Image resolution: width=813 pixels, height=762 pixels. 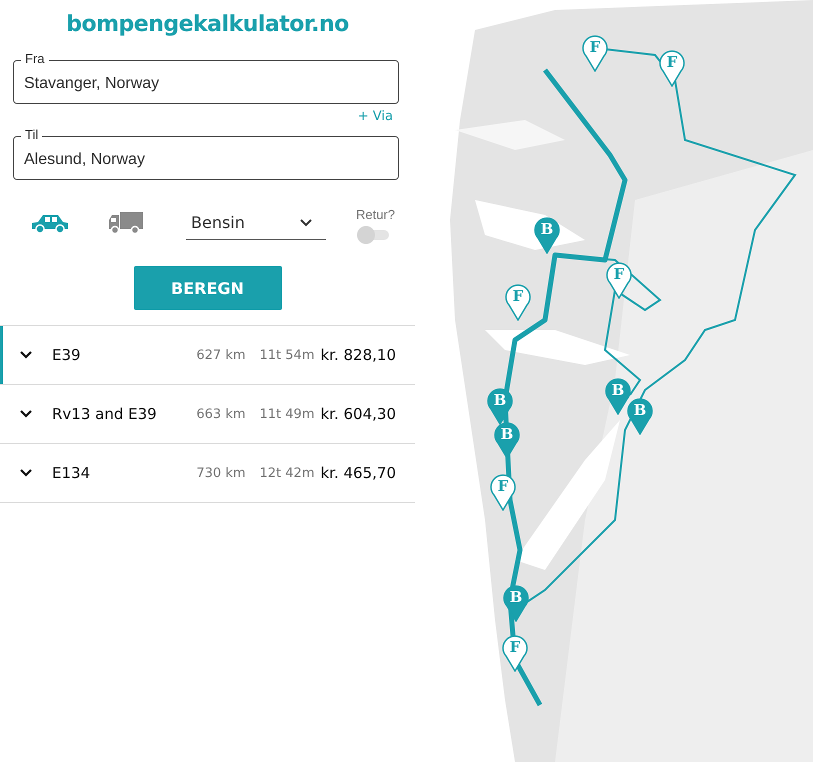 I want to click on route-distance: 730 km, so click(x=221, y=473).